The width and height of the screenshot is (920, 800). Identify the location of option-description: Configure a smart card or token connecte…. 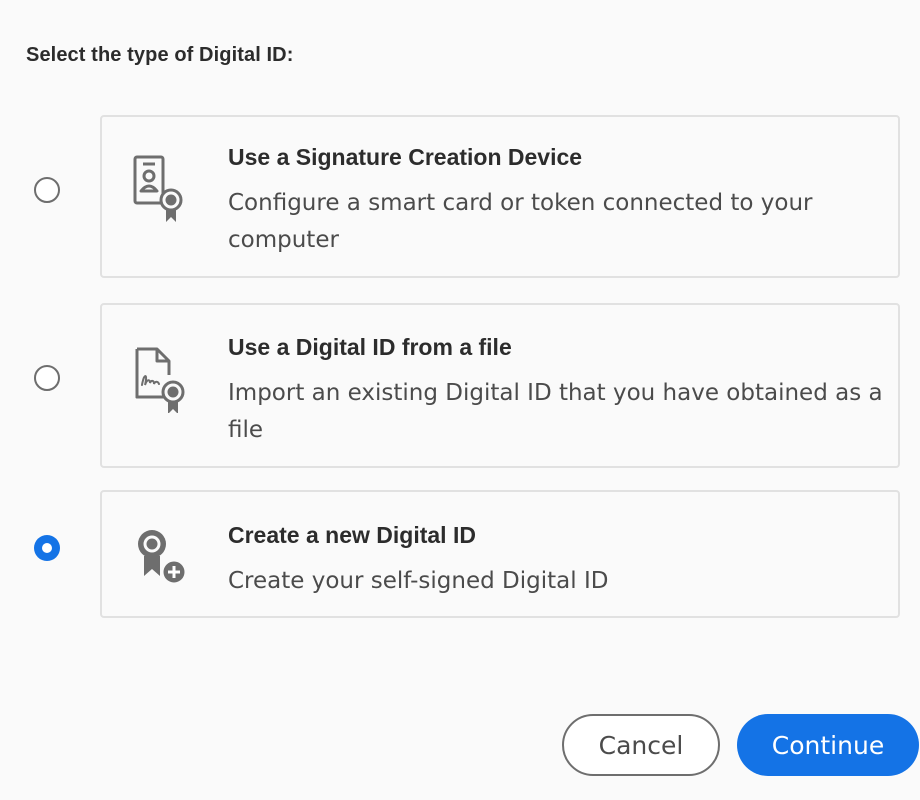
(520, 221).